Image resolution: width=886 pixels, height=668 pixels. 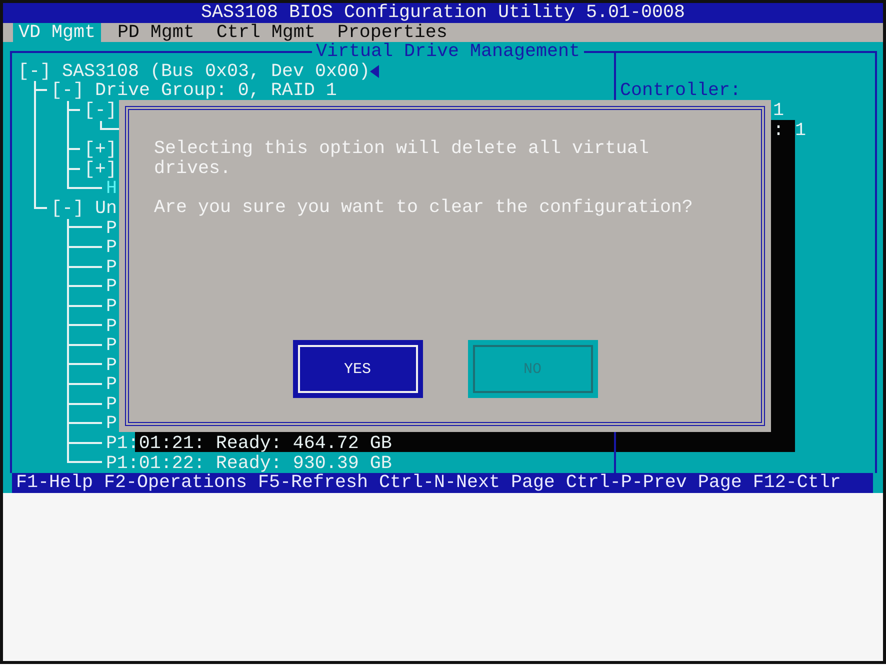 I want to click on info-value: : 1, so click(x=789, y=130).